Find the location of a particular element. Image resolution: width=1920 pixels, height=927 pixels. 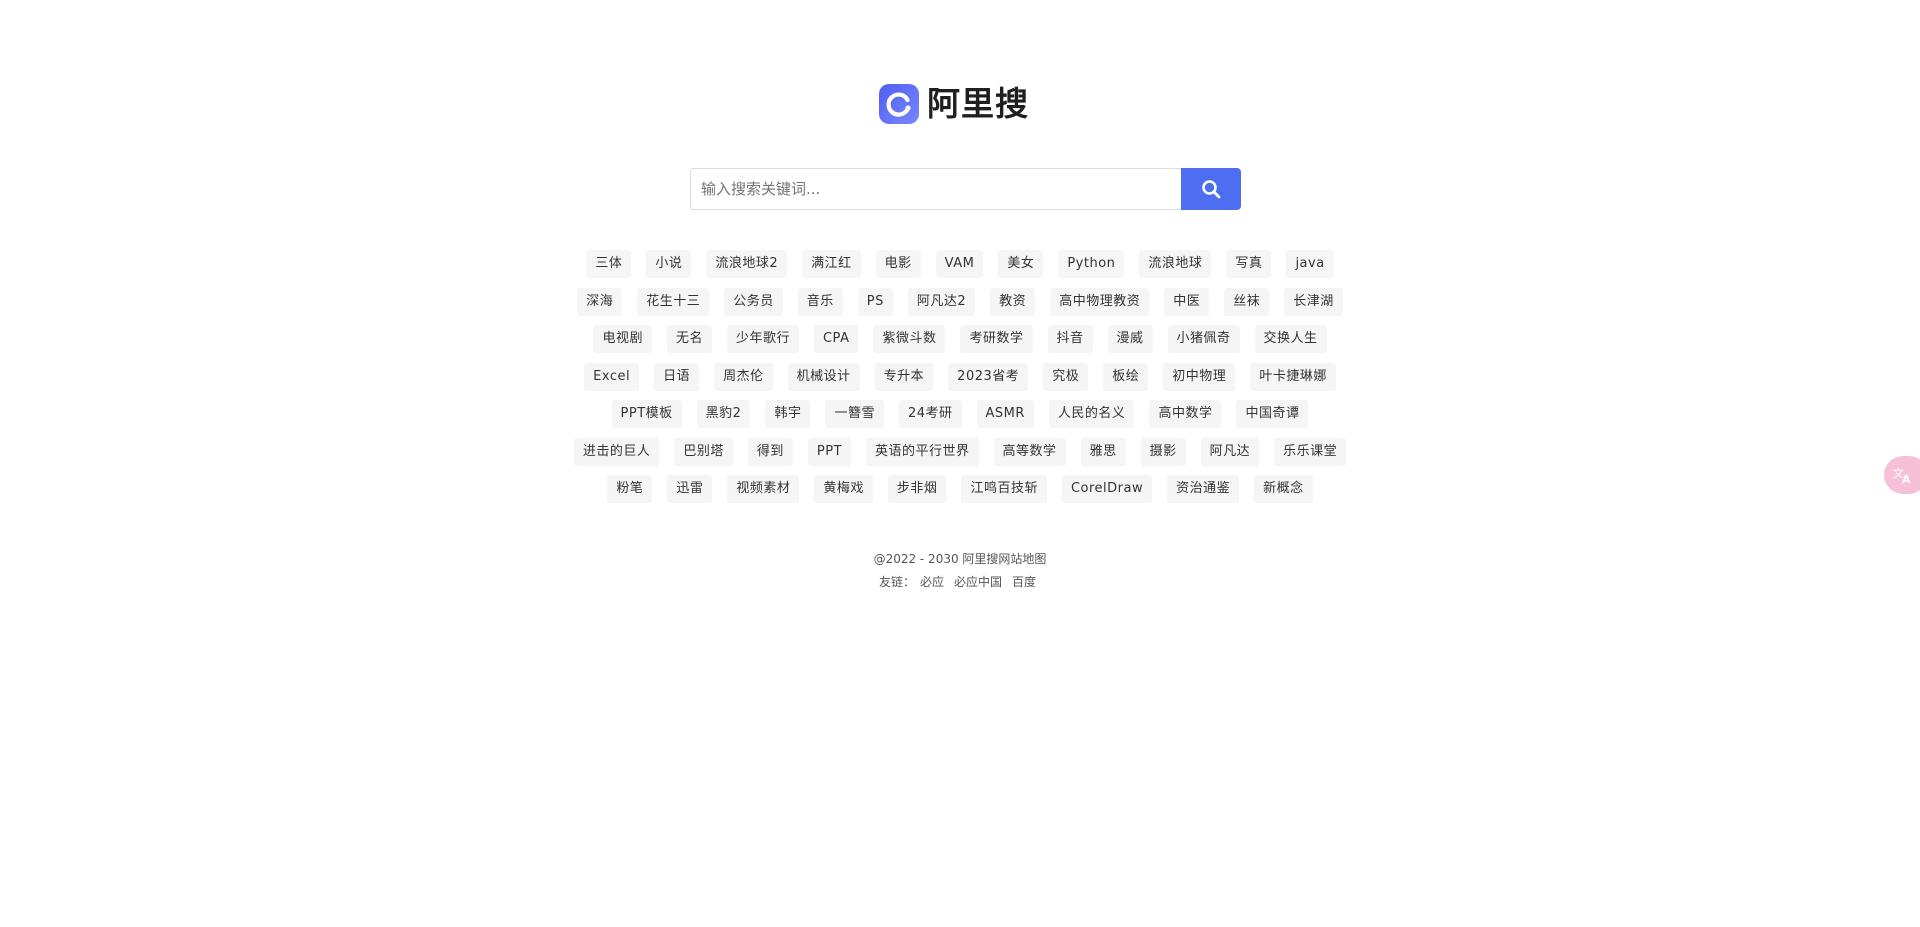

tag: 公务员 is located at coordinates (753, 301).